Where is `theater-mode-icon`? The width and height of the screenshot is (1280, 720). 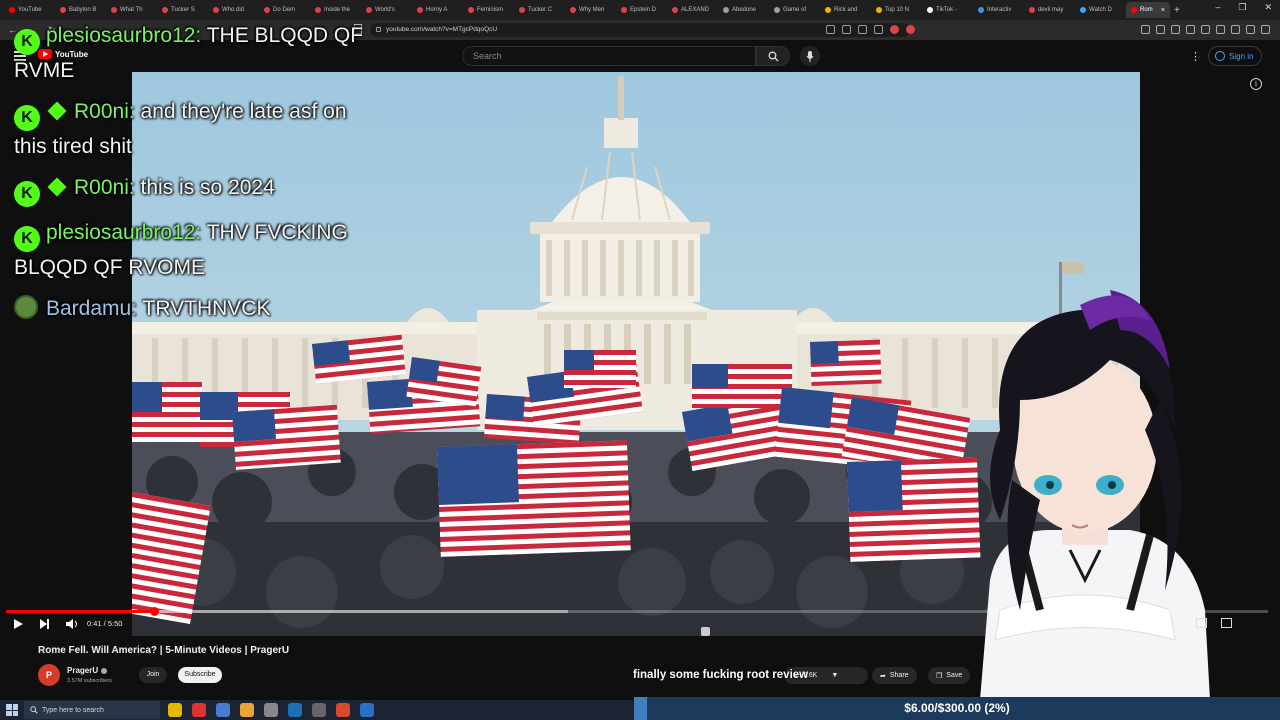 theater-mode-icon is located at coordinates (1201, 623).